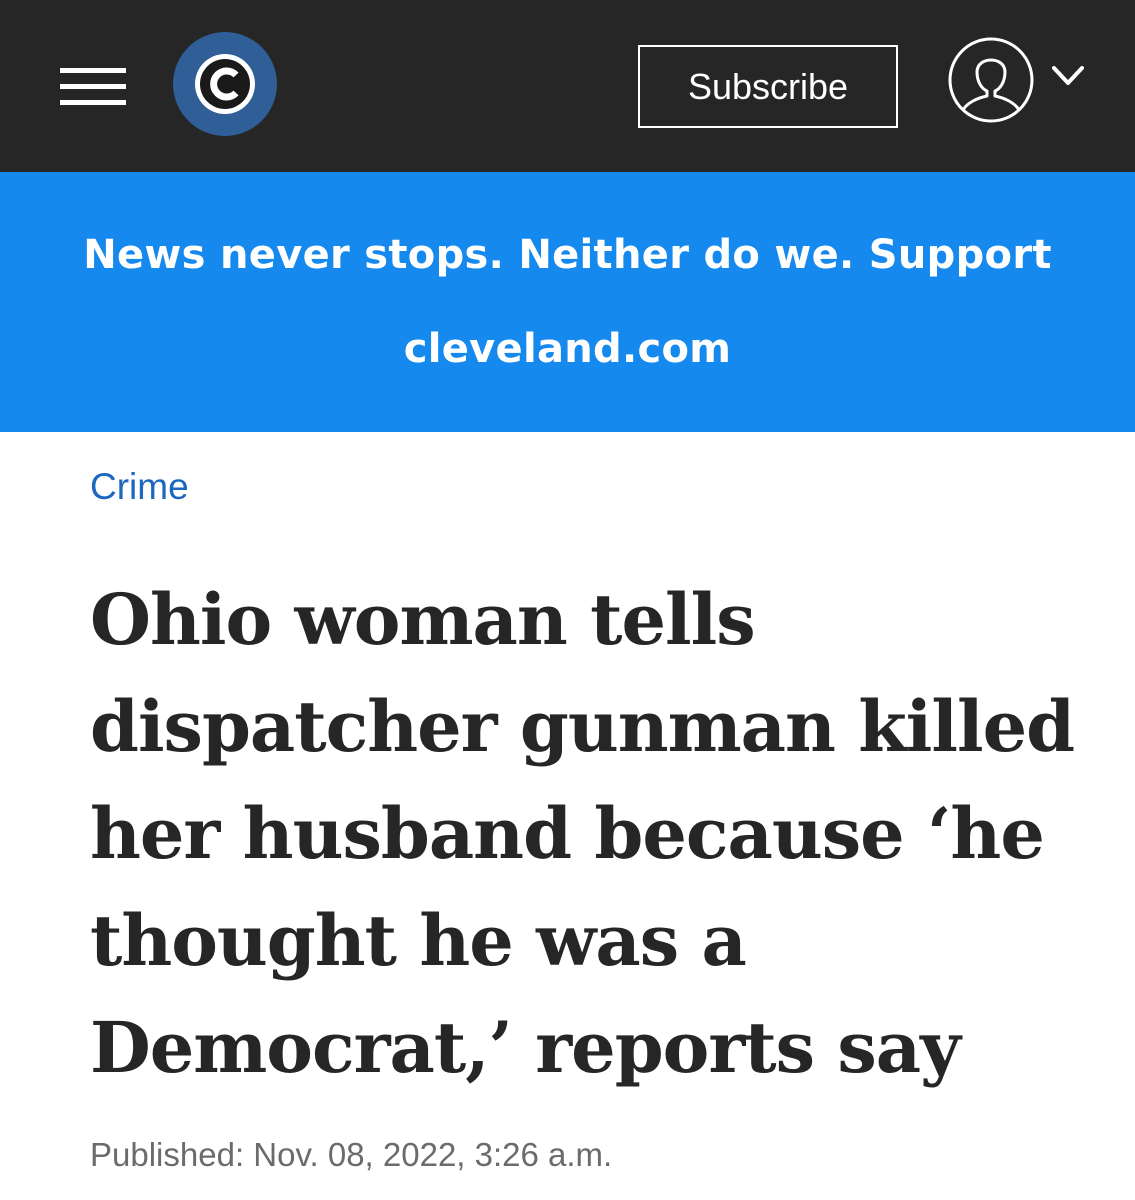  What do you see at coordinates (423, 619) in the screenshot?
I see `headline-line: Ohio woman tells` at bounding box center [423, 619].